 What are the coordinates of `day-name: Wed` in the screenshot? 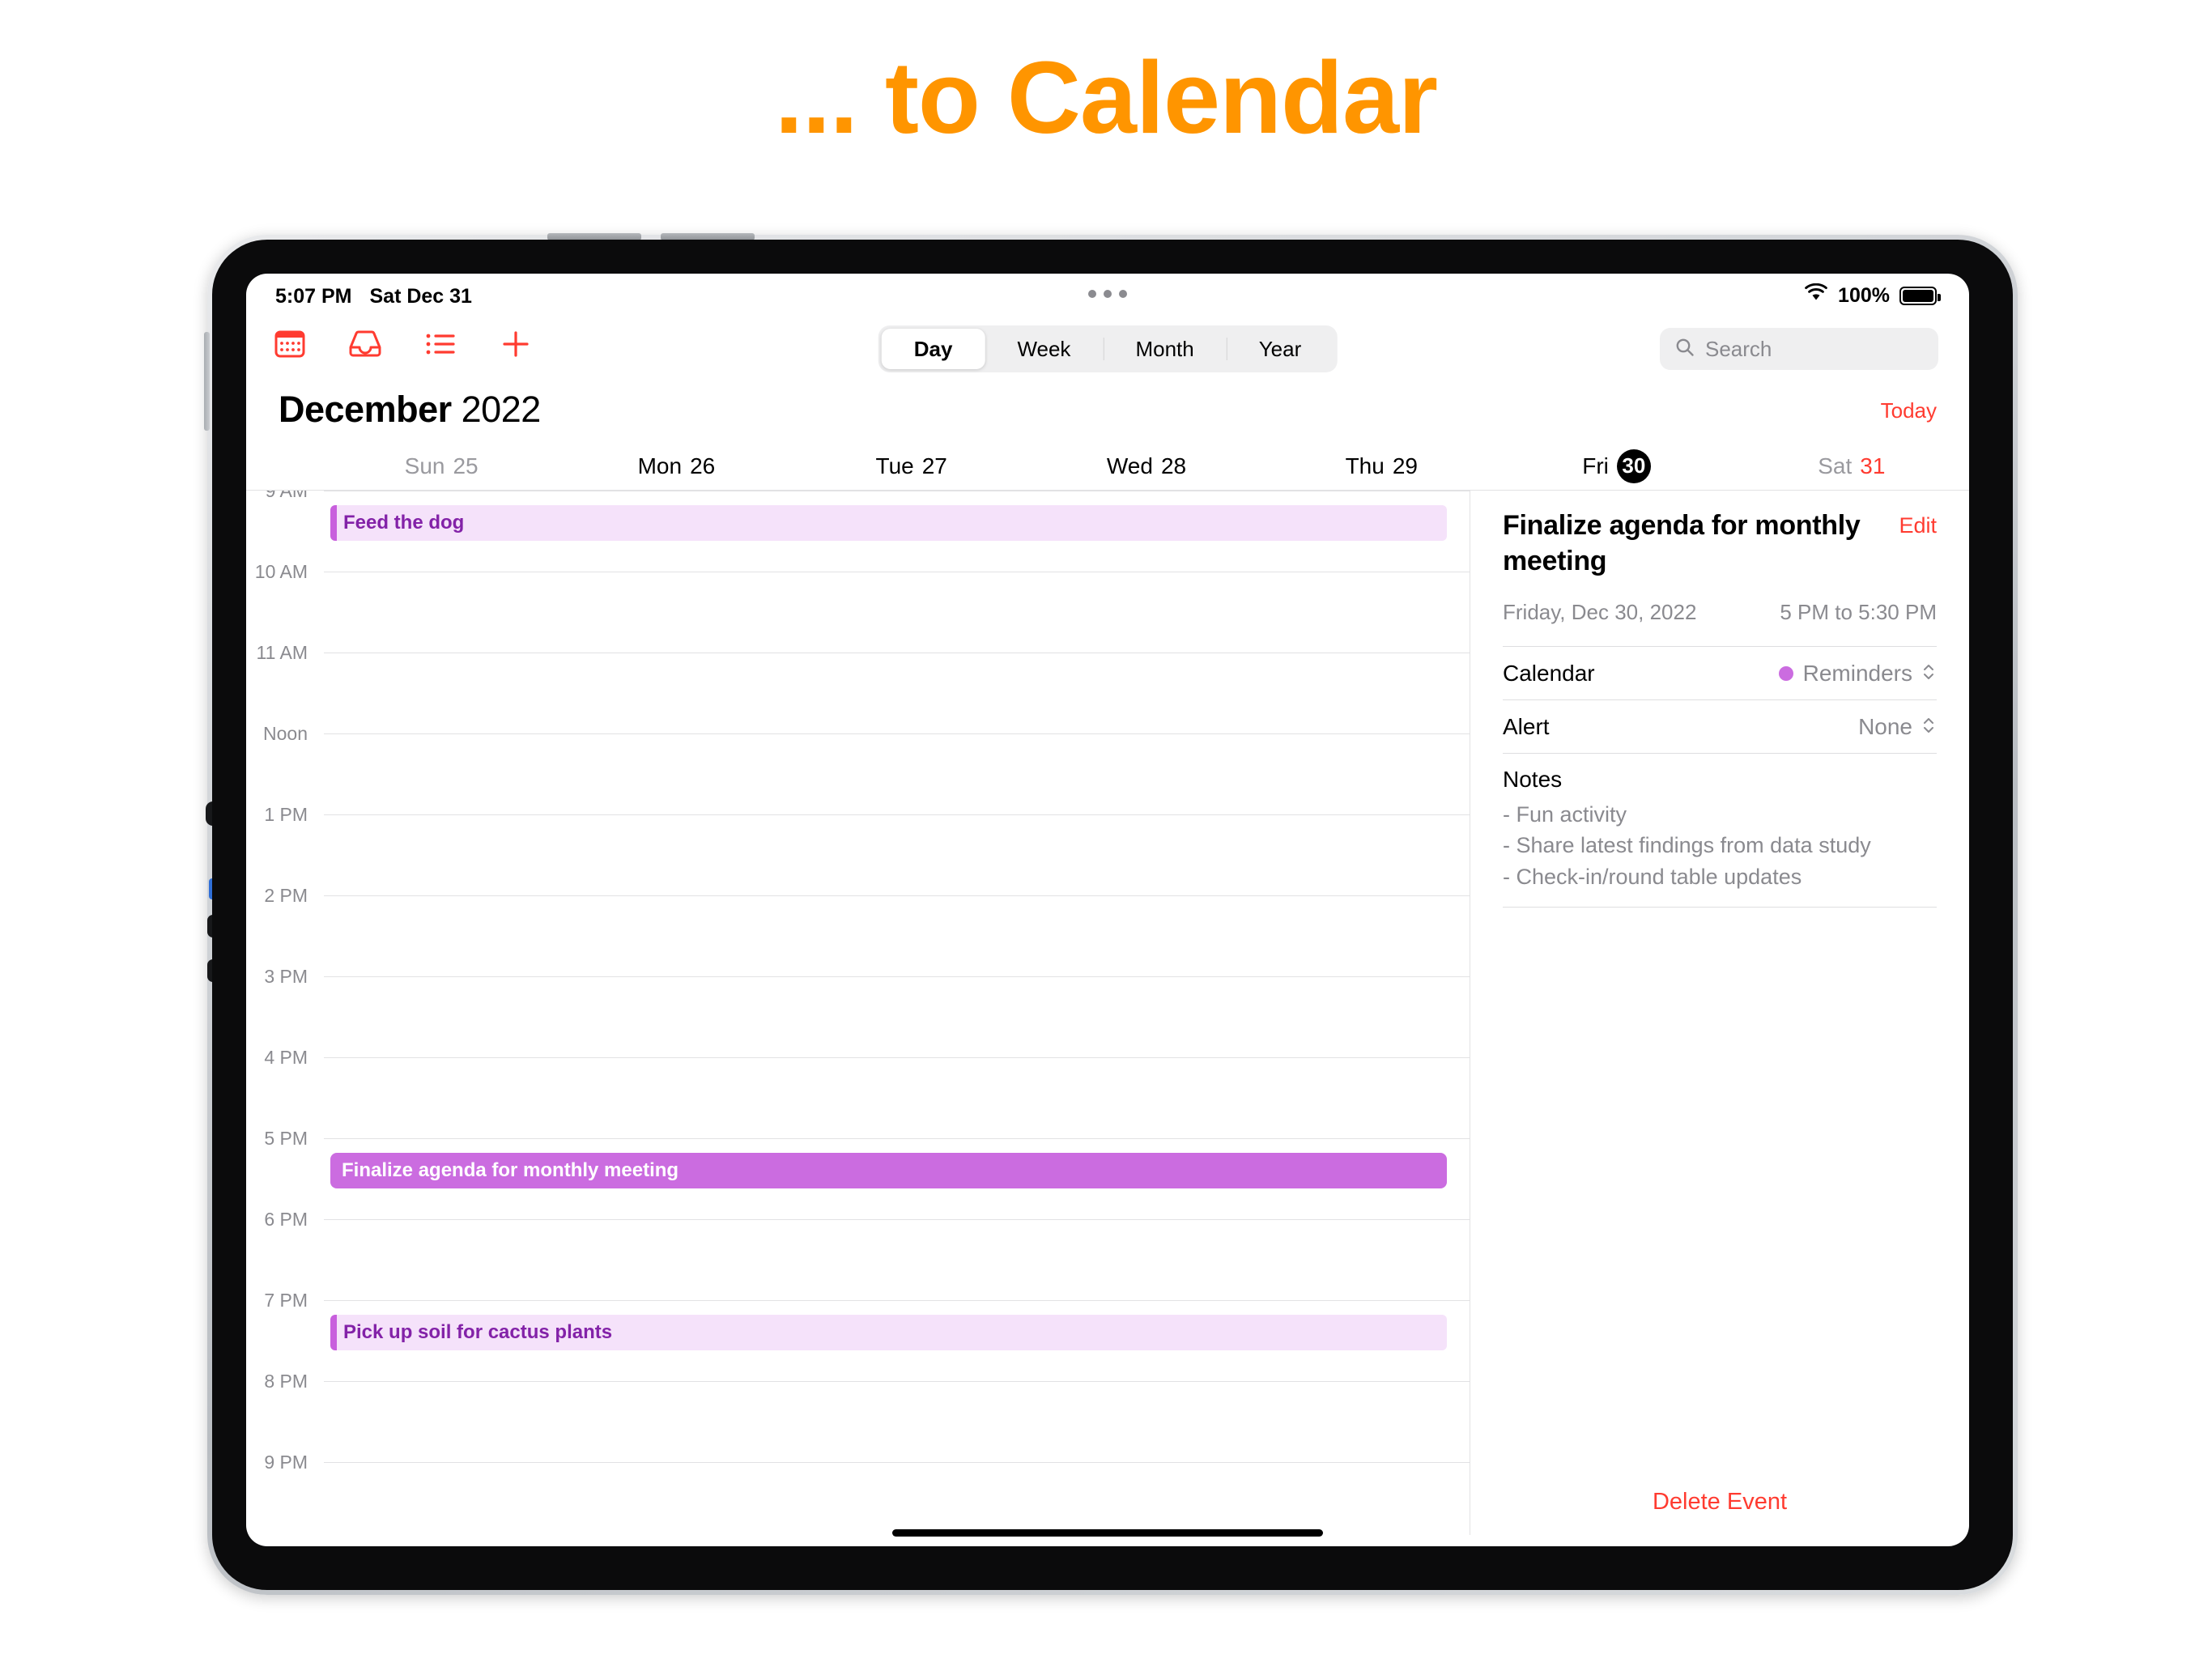 It's located at (1129, 465).